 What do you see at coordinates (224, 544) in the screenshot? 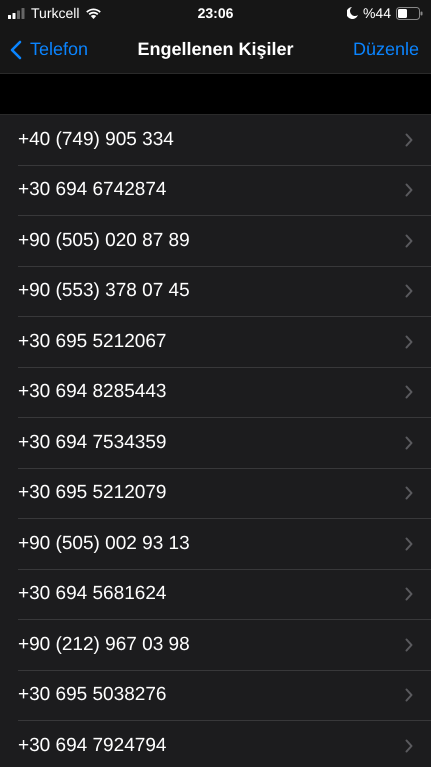
I see `blocked-number-row: +90 (505) 002 93 13` at bounding box center [224, 544].